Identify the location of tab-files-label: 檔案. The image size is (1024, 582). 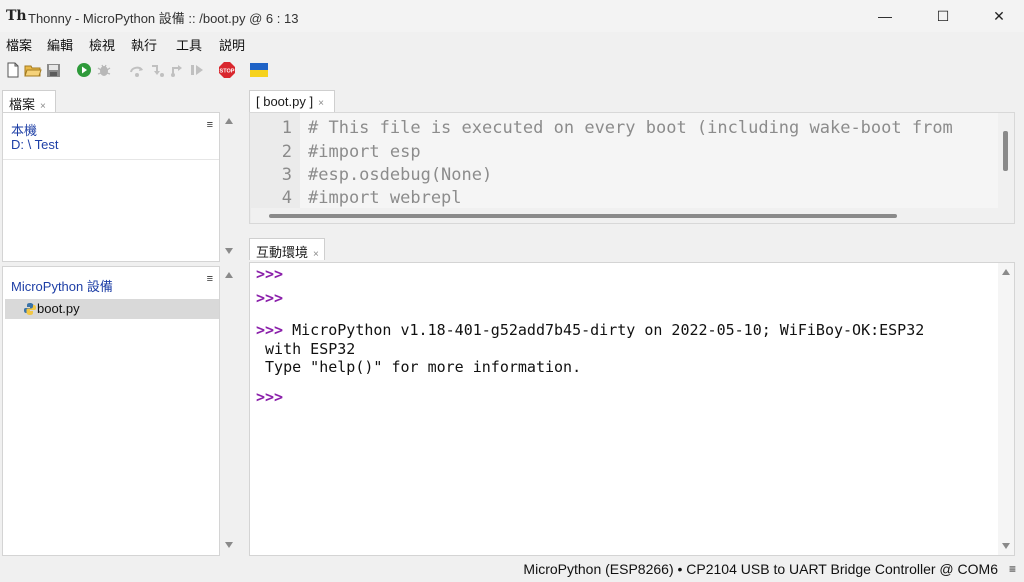
(22, 104).